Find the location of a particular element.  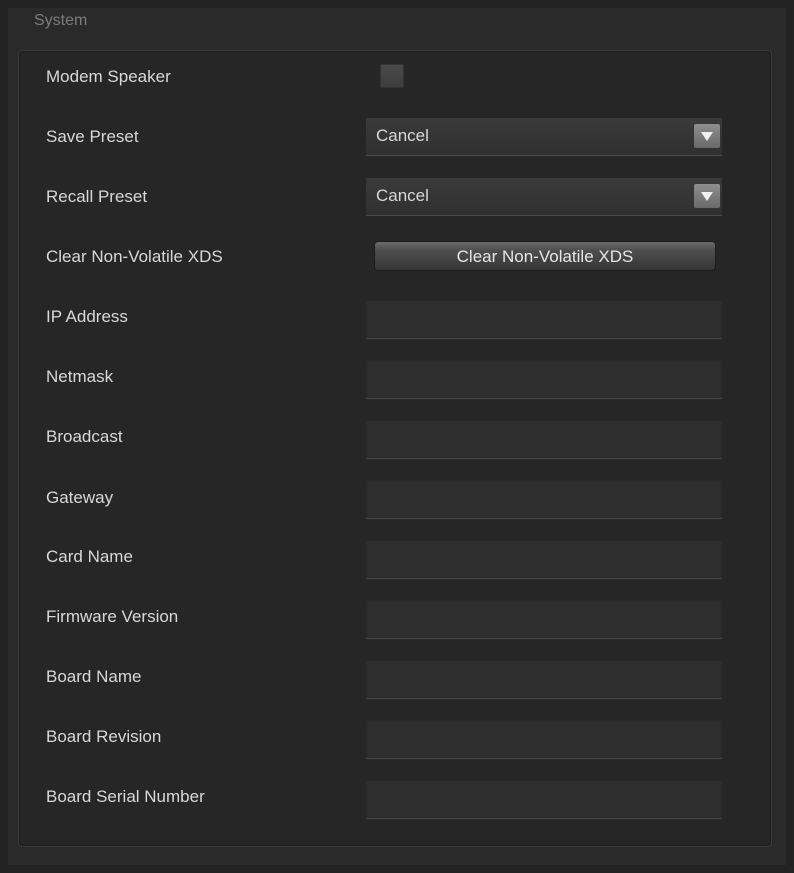

broadcast-field is located at coordinates (544, 439).